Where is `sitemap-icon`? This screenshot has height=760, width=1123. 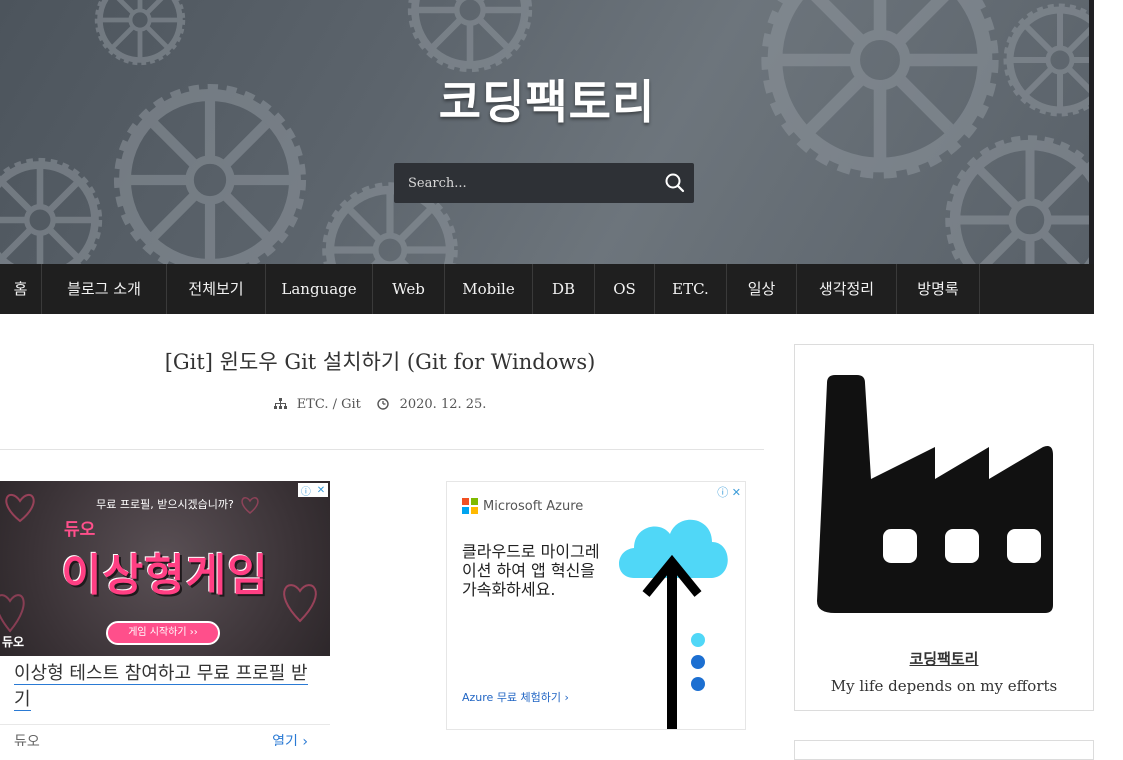 sitemap-icon is located at coordinates (280, 403).